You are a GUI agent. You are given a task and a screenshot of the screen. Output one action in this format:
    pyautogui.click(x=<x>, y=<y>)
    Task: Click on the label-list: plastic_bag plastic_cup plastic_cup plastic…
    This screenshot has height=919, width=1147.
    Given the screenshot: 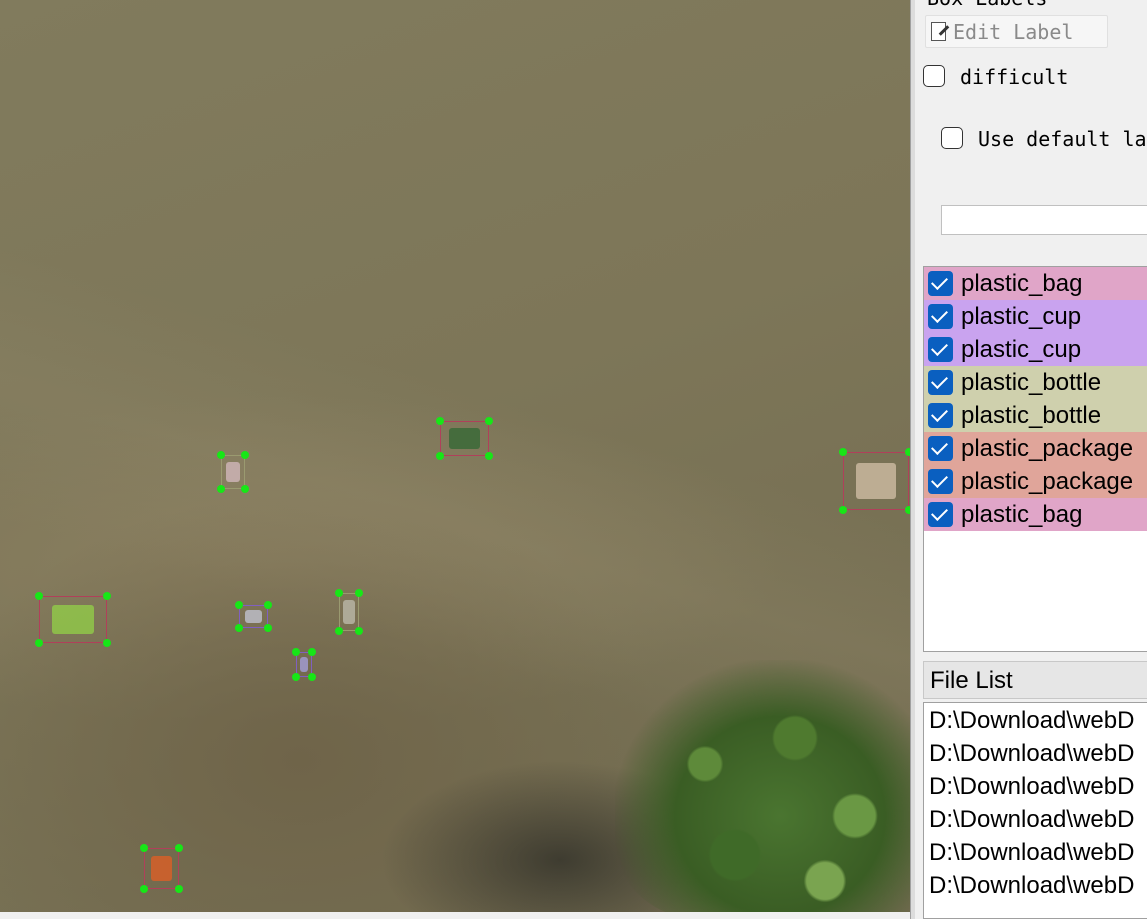 What is the action you would take?
    pyautogui.click(x=1035, y=459)
    